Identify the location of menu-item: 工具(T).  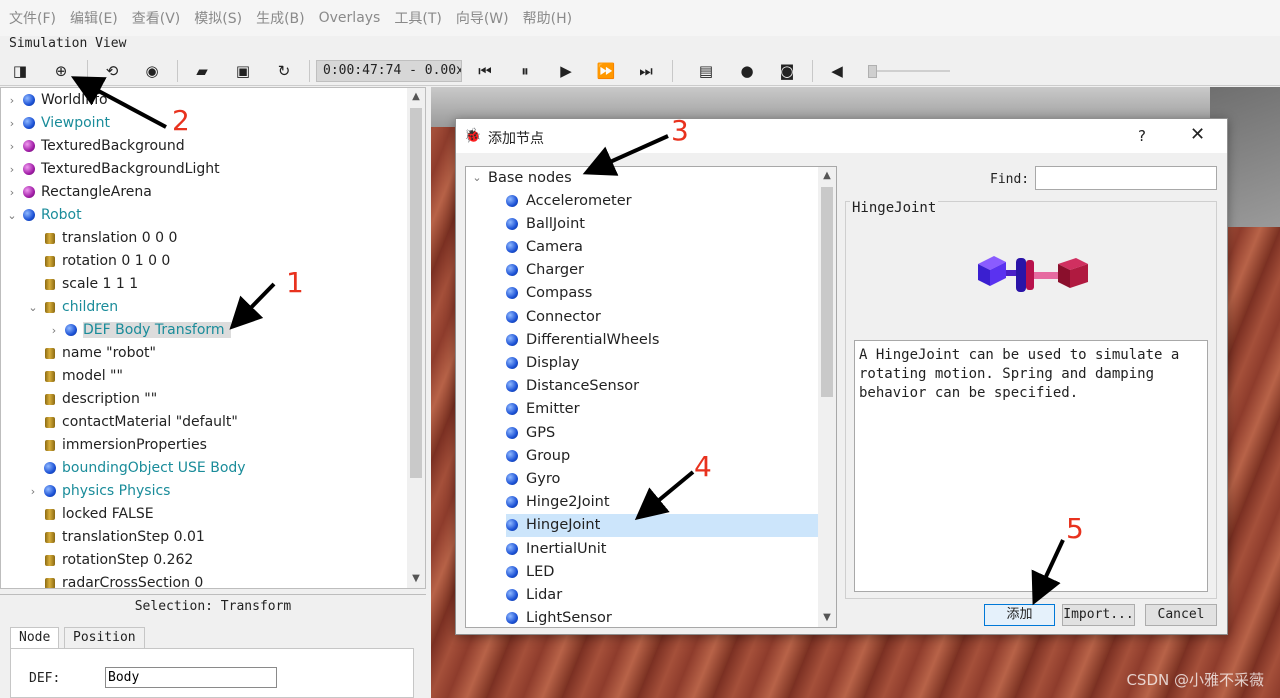
(417, 18).